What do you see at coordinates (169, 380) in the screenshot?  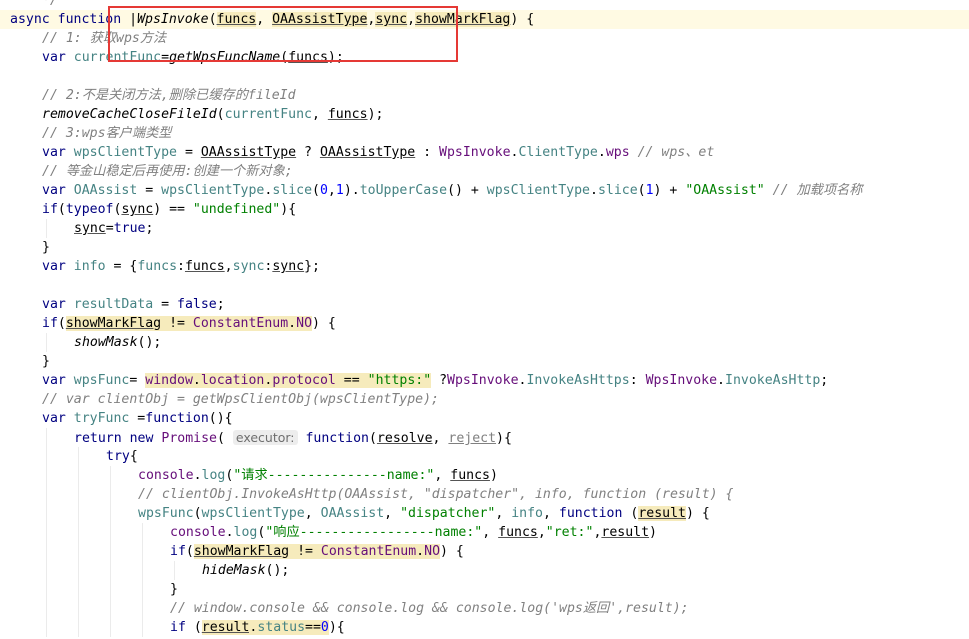 I see `global-token: window` at bounding box center [169, 380].